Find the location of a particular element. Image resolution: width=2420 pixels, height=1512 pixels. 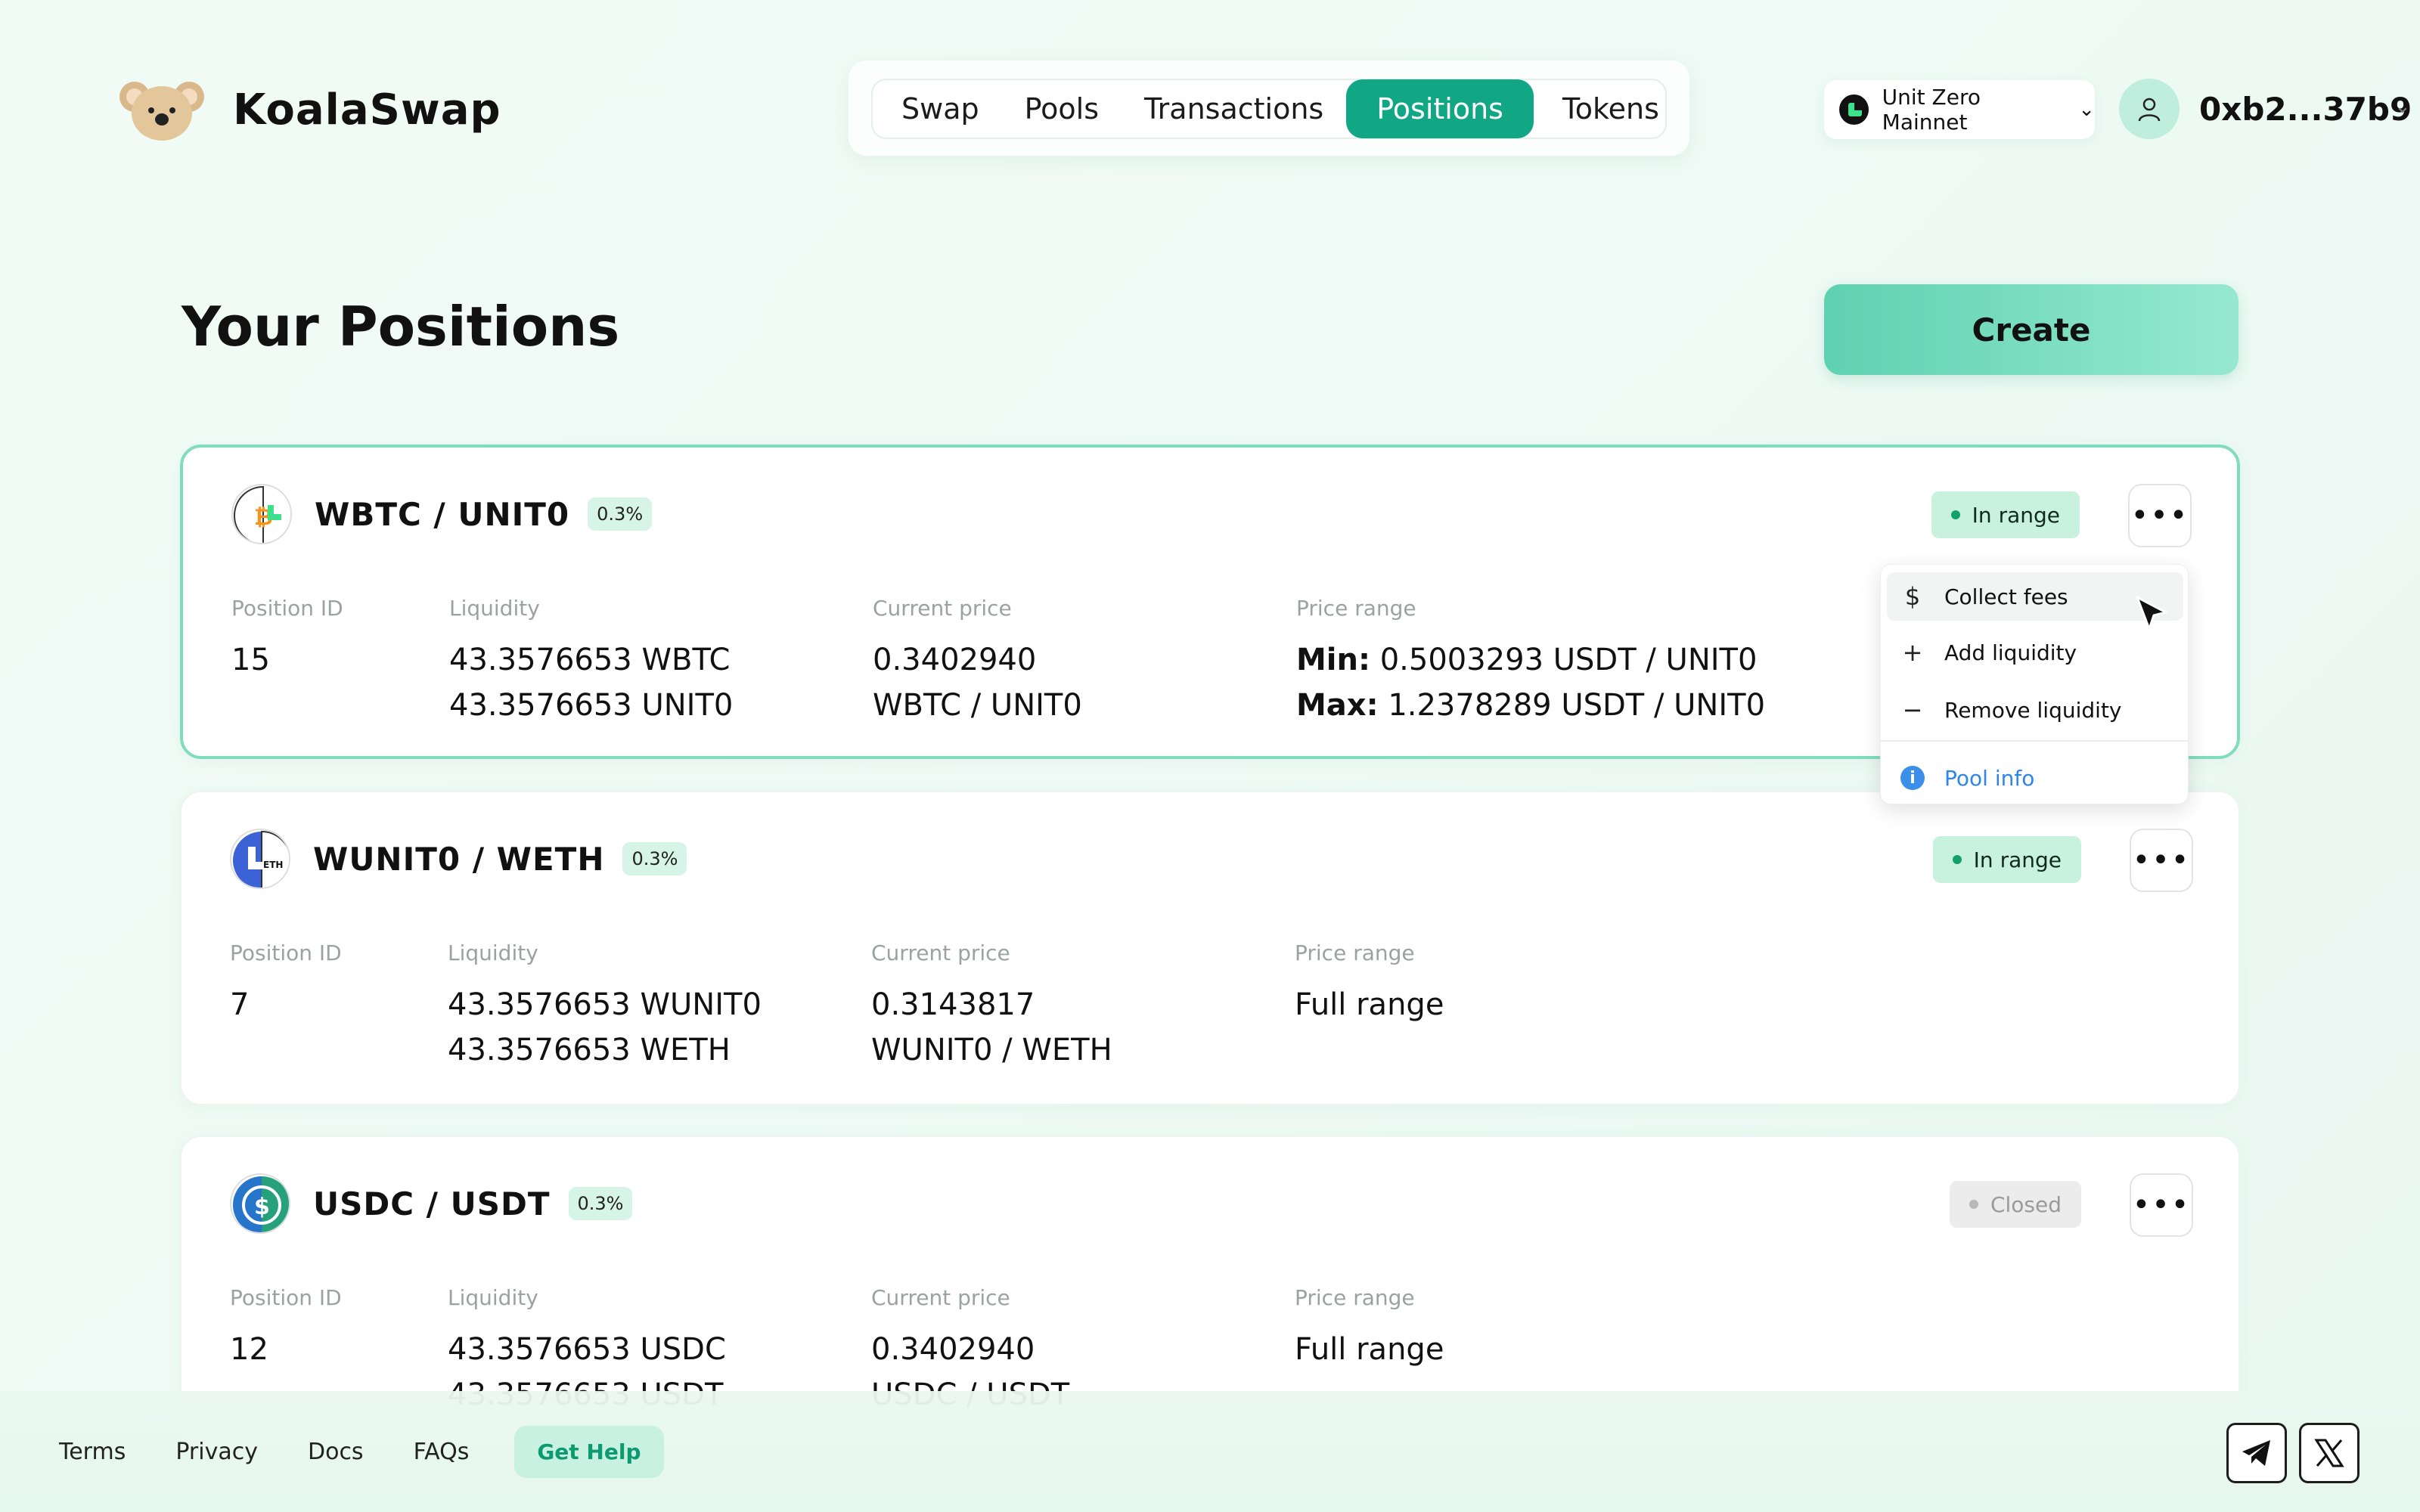

nav-transactions: Transactions is located at coordinates (1234, 109).